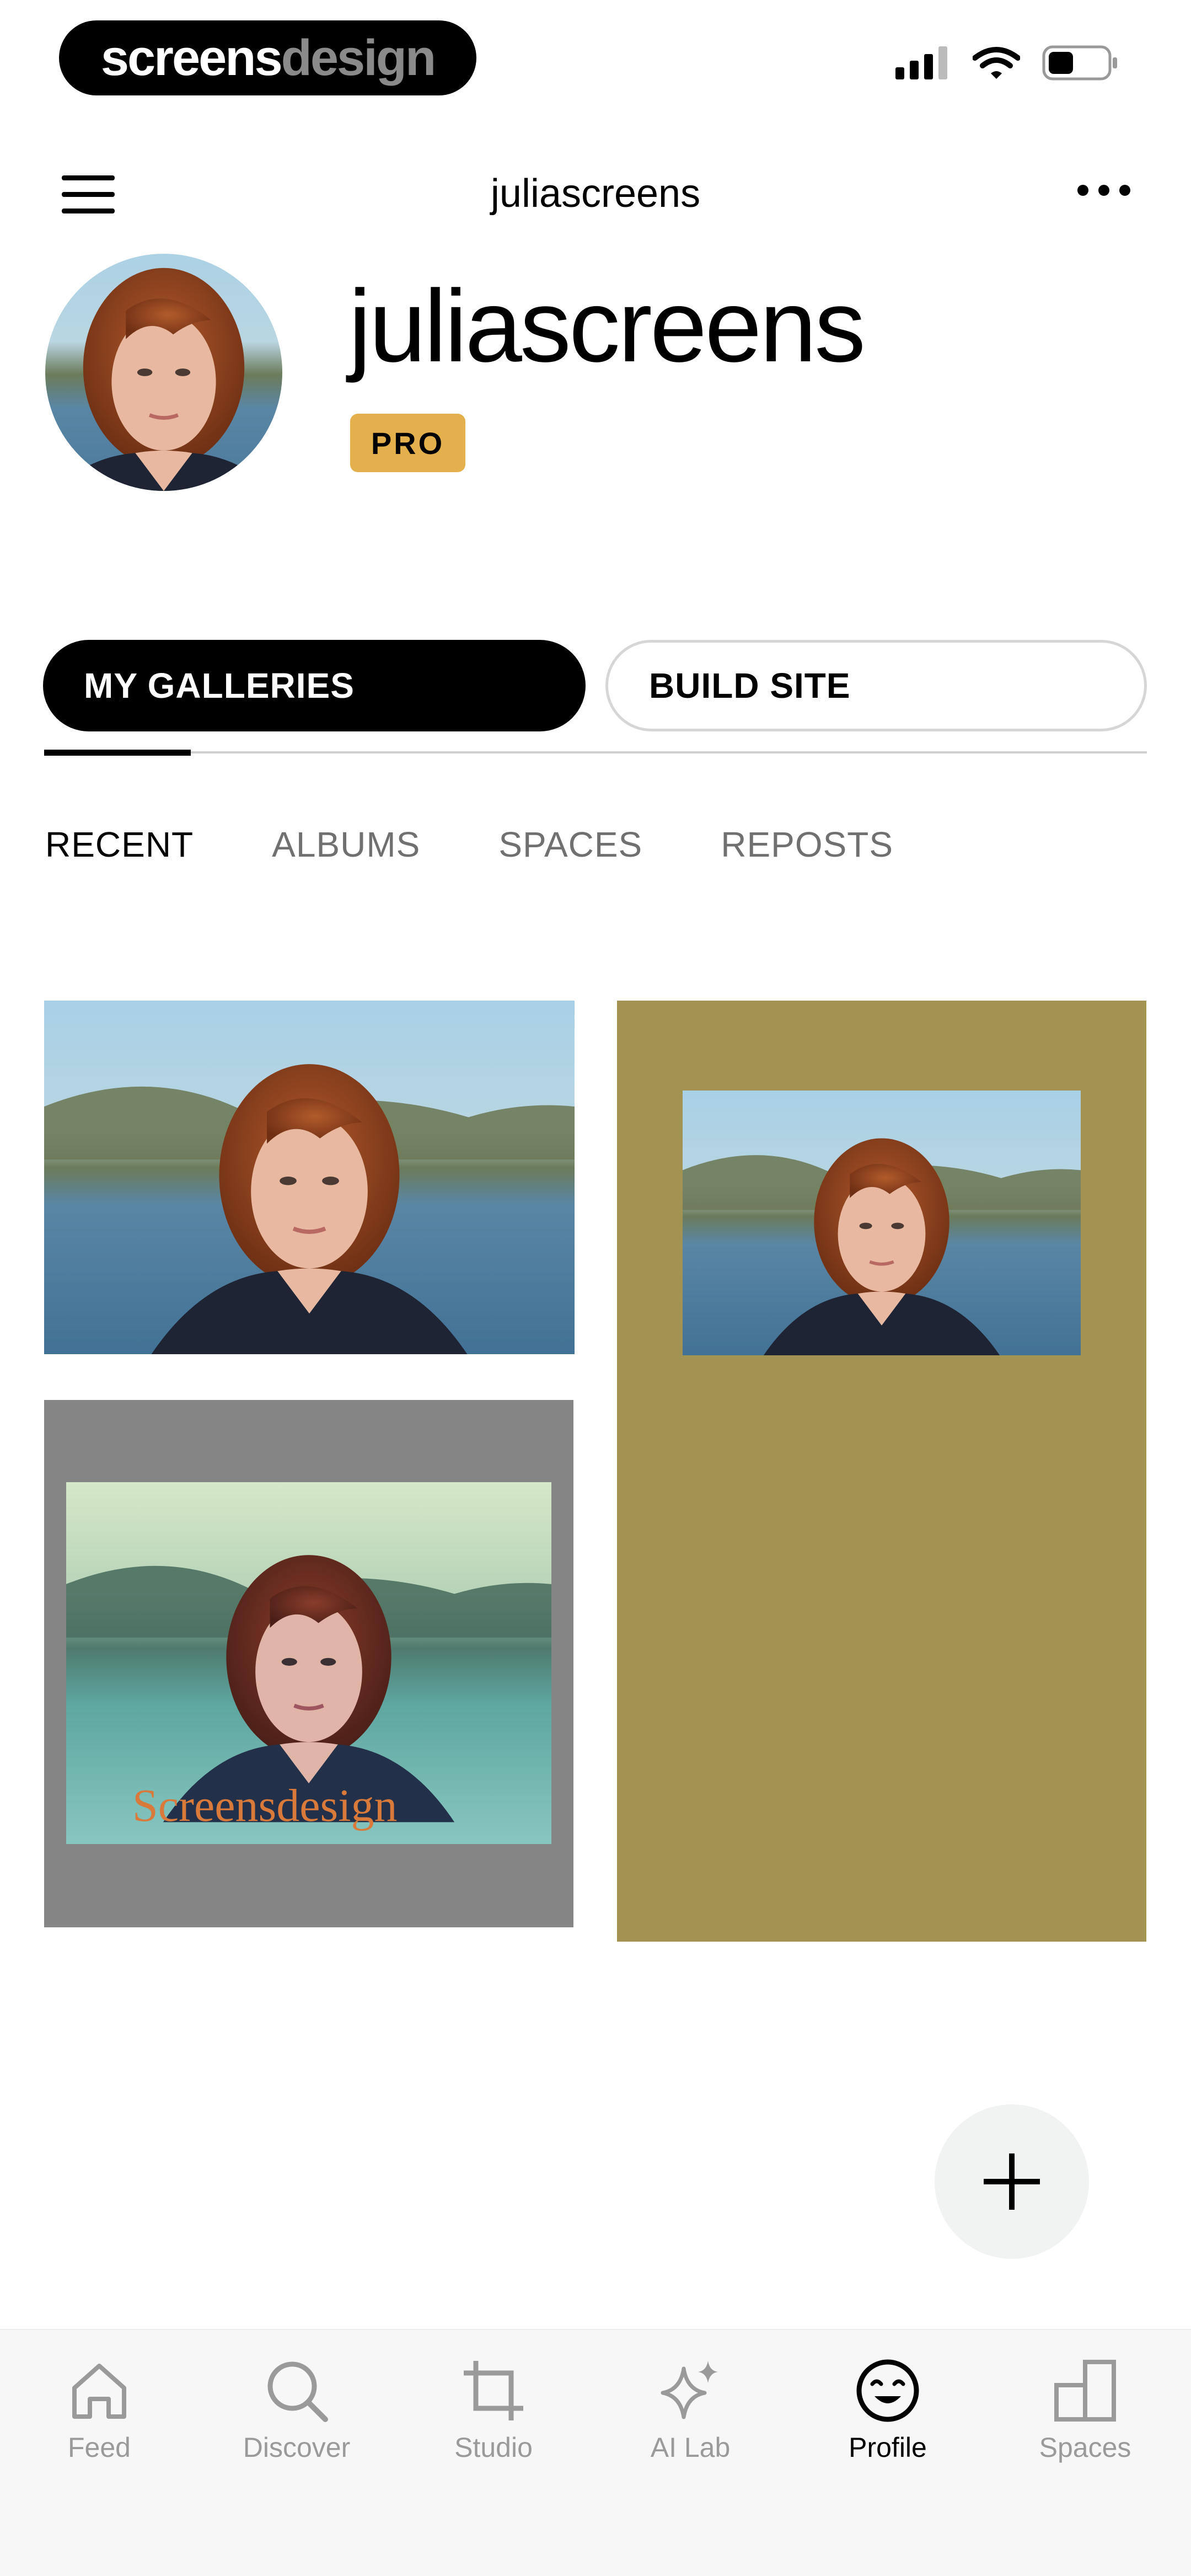 The height and width of the screenshot is (2576, 1191). I want to click on my-galleries-button: MY GALLERIES, so click(314, 685).